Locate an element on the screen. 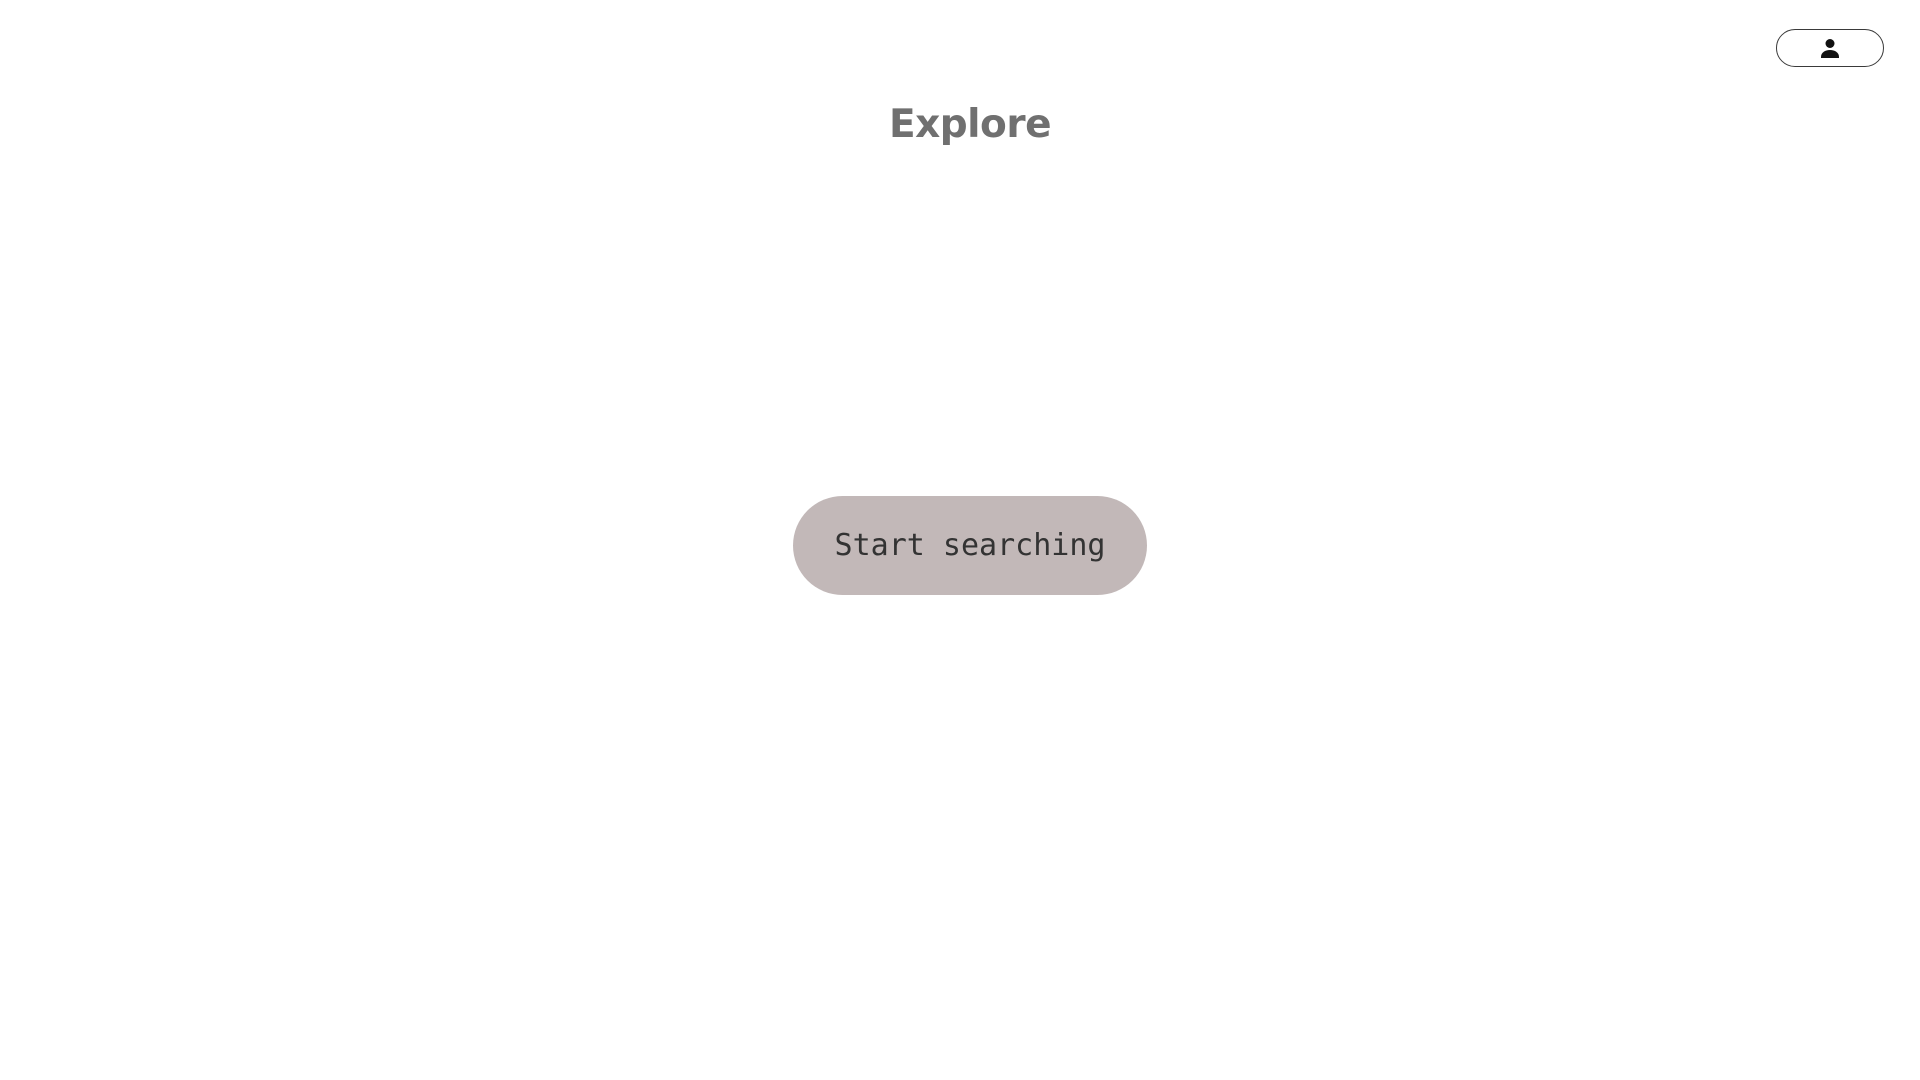 The height and width of the screenshot is (1080, 1920). page-title: Explore is located at coordinates (970, 124).